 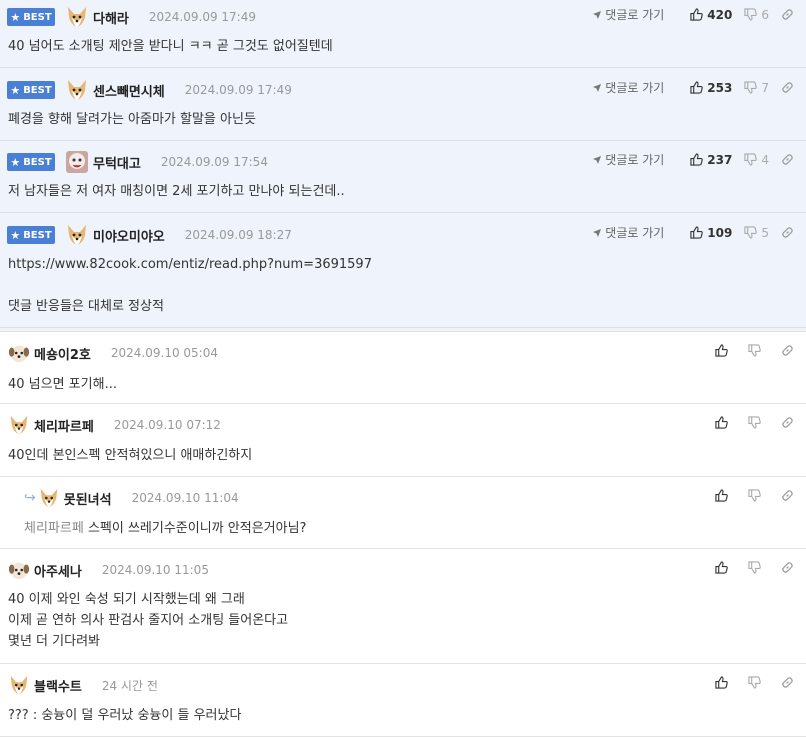 What do you see at coordinates (176, 191) in the screenshot?
I see `comment-text: 저 남자들은 저 여자 매칭이면 2세 포기하고 만나야 되는건데..` at bounding box center [176, 191].